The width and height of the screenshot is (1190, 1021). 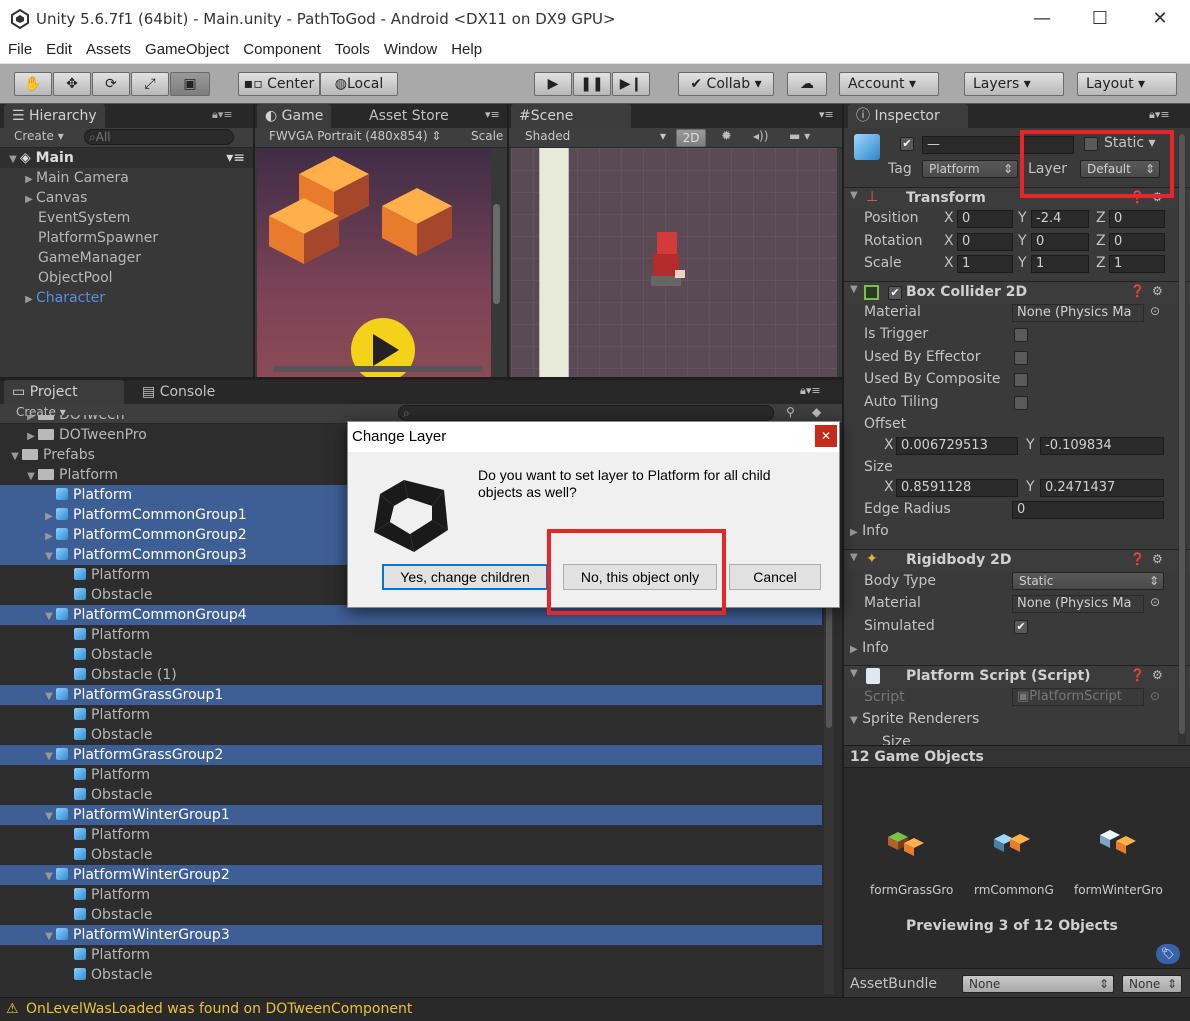 What do you see at coordinates (985, 219) in the screenshot?
I see `position-x-field: 0` at bounding box center [985, 219].